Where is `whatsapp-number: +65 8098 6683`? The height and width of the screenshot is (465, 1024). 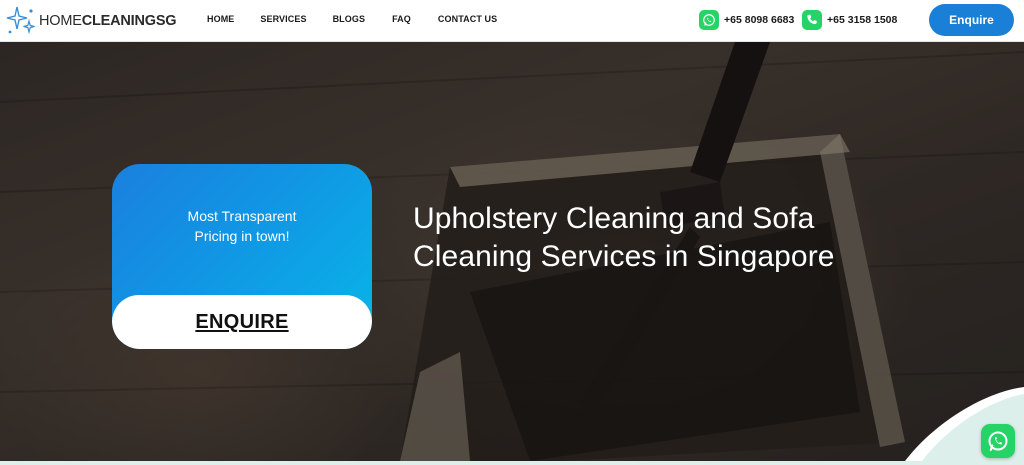
whatsapp-number: +65 8098 6683 is located at coordinates (759, 20).